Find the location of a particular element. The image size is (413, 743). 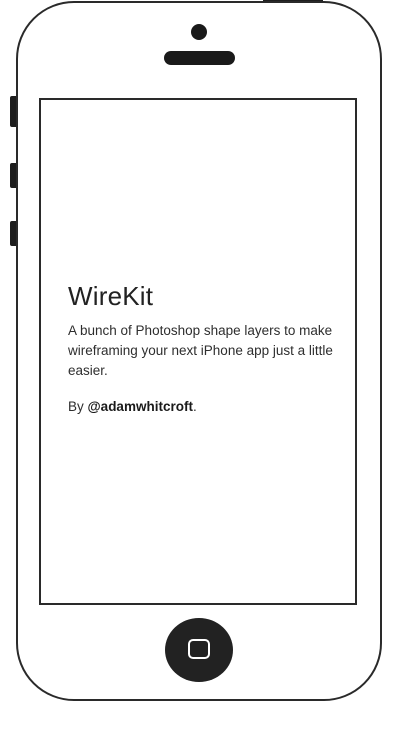

home-square-icon is located at coordinates (199, 649).